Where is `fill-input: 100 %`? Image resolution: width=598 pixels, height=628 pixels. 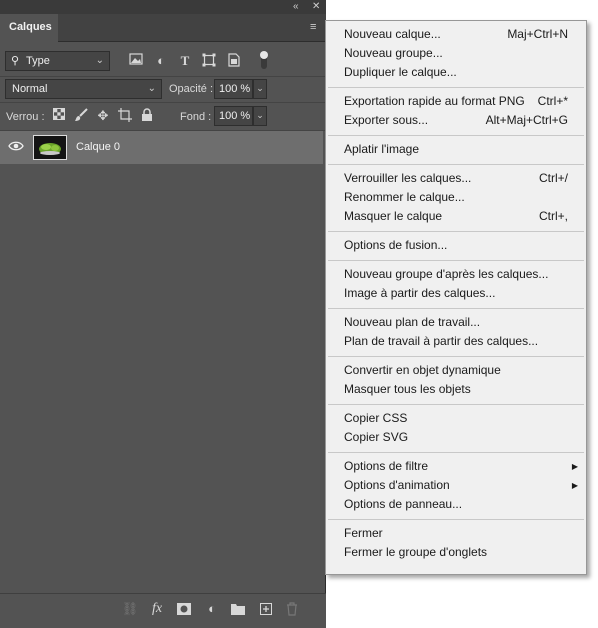 fill-input: 100 % is located at coordinates (233, 116).